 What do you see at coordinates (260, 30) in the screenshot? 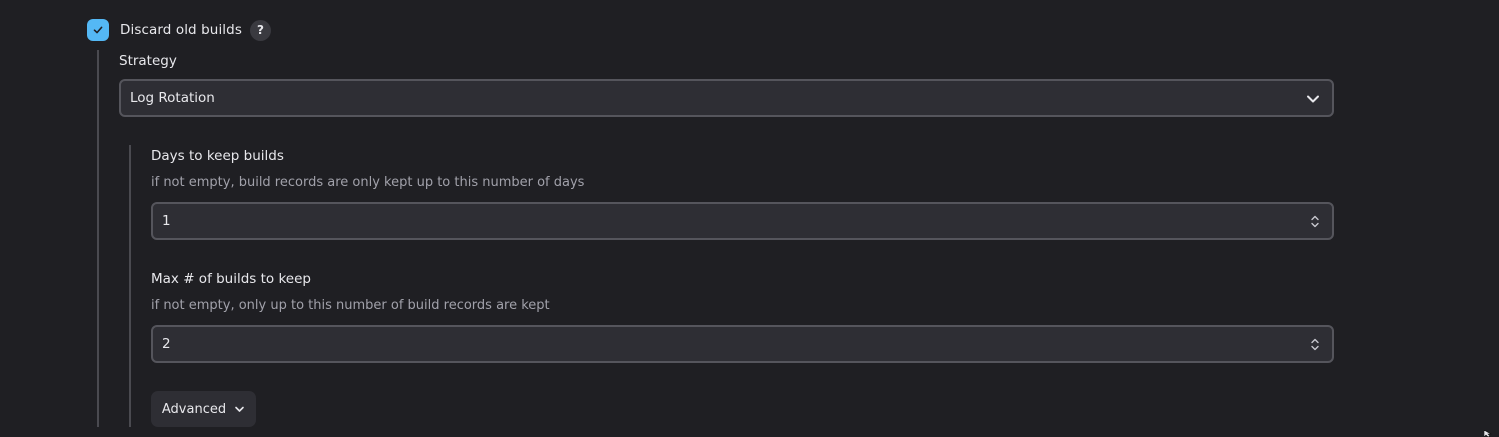
I see `help-button: ?` at bounding box center [260, 30].